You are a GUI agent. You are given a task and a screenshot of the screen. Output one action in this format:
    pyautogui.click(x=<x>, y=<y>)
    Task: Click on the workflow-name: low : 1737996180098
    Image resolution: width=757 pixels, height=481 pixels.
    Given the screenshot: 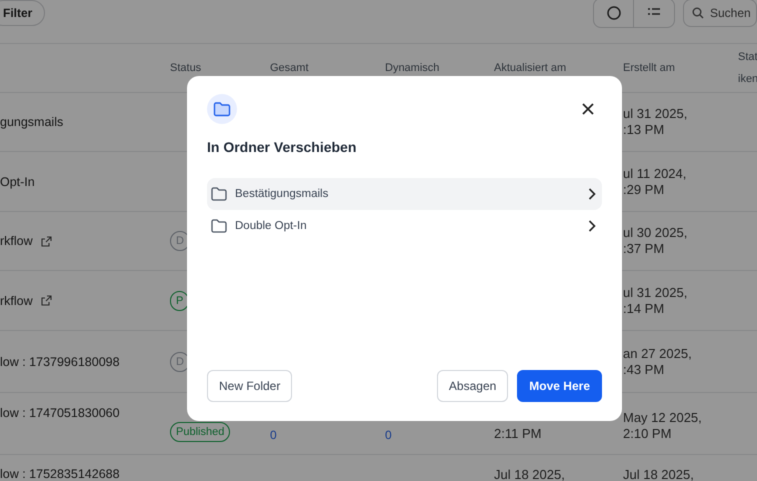 What is the action you would take?
    pyautogui.click(x=60, y=361)
    